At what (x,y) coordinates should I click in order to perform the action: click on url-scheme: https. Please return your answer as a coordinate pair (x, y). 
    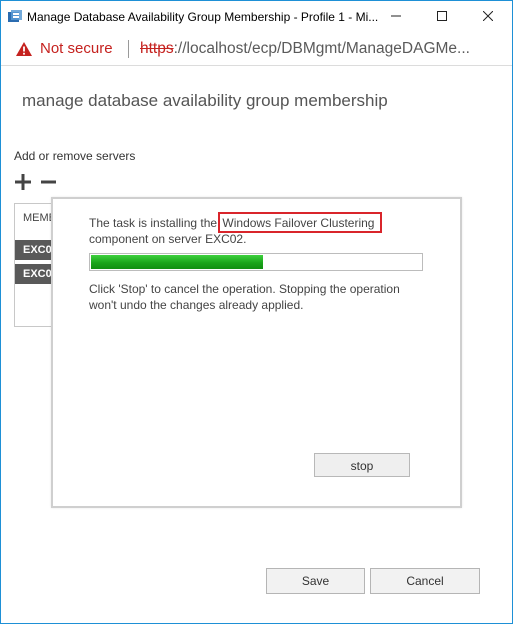
    Looking at the image, I should click on (157, 48).